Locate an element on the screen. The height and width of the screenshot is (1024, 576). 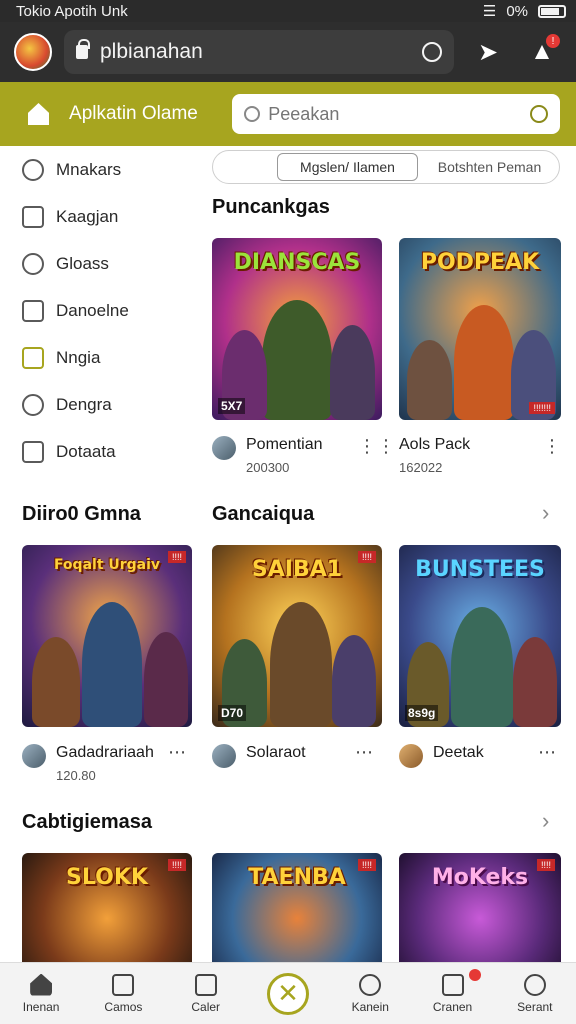
nav-label: Kanein is located at coordinates (370, 1006).